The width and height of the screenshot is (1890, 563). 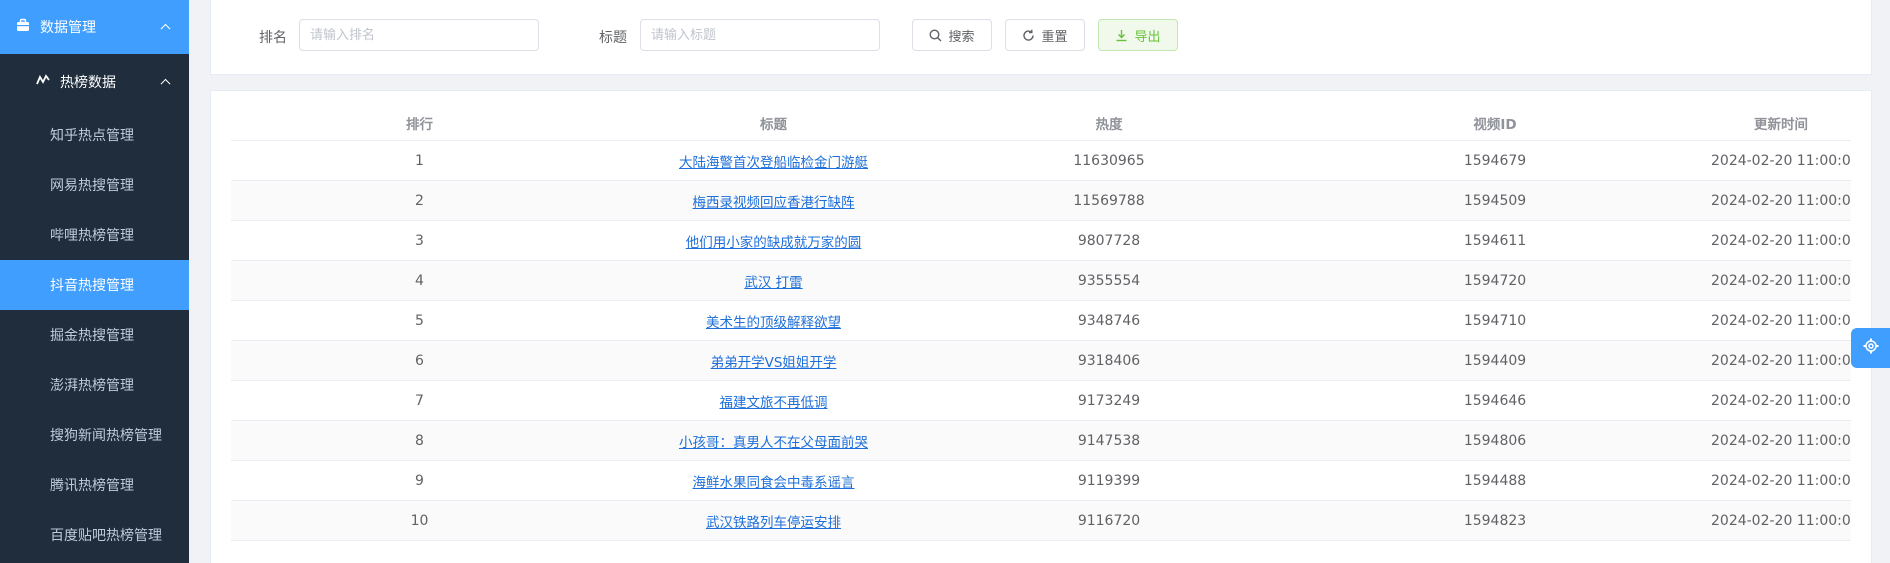 I want to click on reset-button-label: 重置, so click(x=1054, y=37).